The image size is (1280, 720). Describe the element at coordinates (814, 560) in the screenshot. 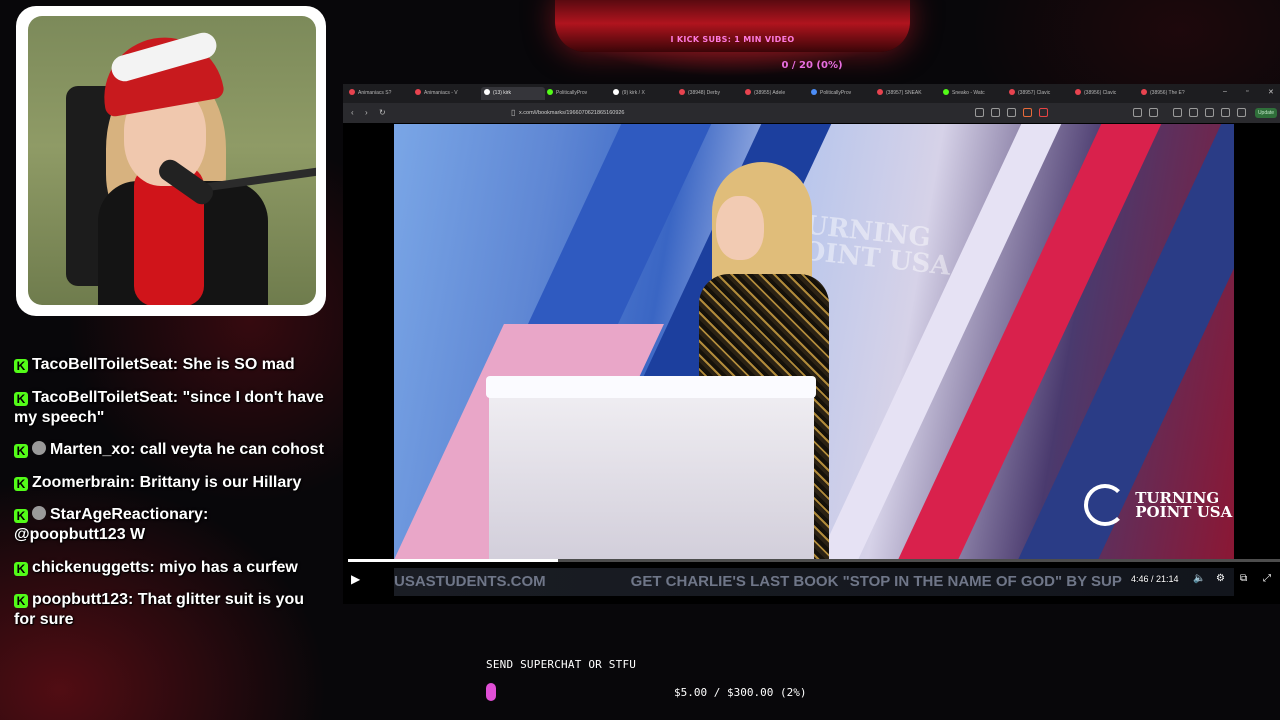

I see `video-progress-bar` at that location.